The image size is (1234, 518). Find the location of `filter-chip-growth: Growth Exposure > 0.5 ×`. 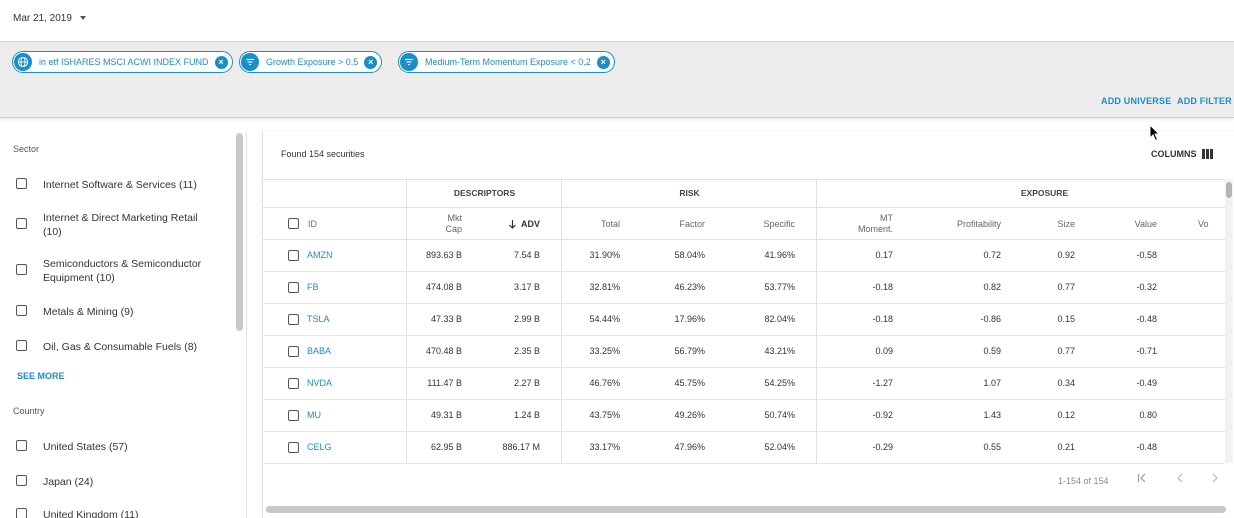

filter-chip-growth: Growth Exposure > 0.5 × is located at coordinates (311, 62).